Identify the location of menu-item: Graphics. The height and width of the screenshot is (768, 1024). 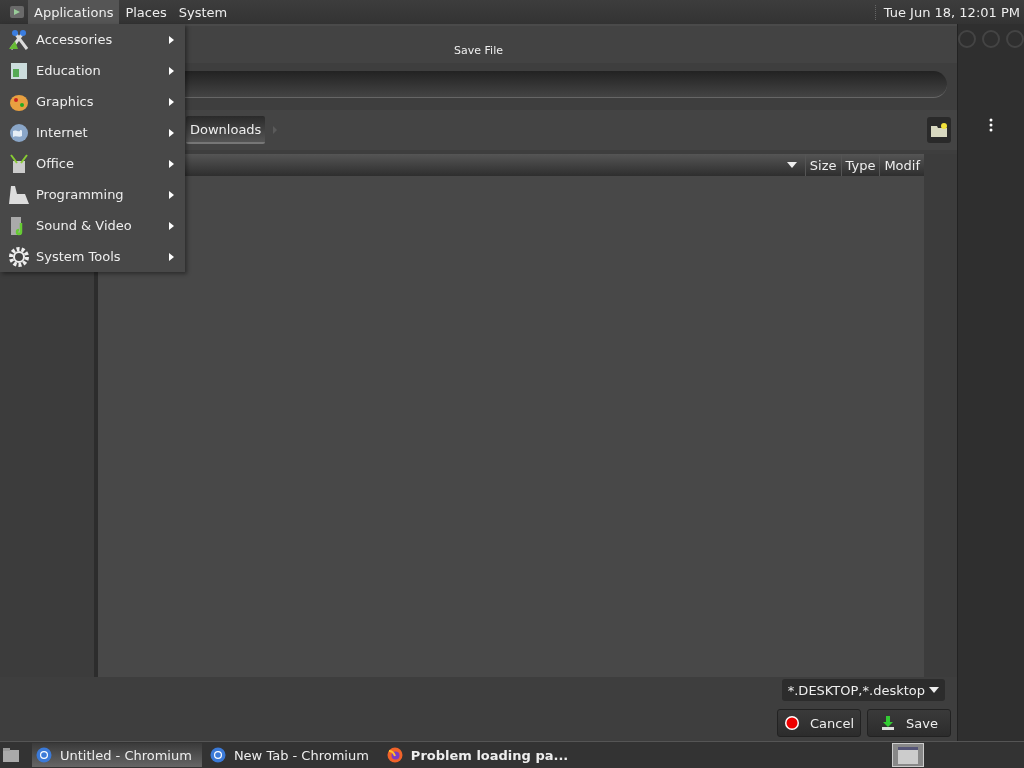
(92, 101).